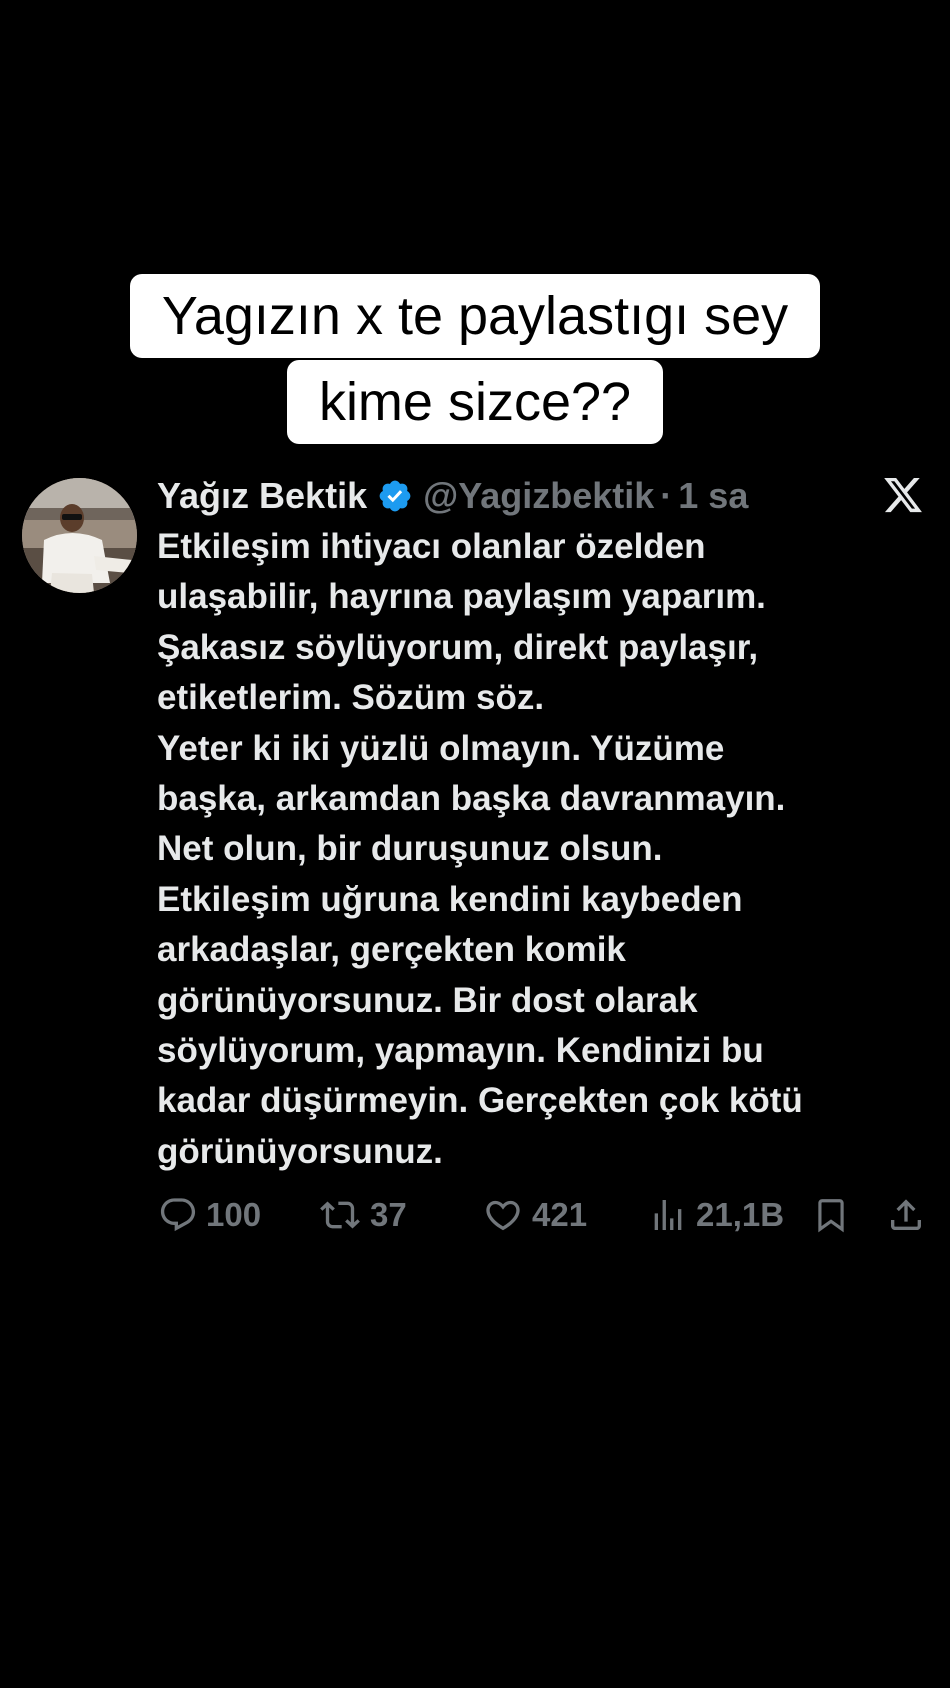 This screenshot has width=950, height=1688. Describe the element at coordinates (431, 546) in the screenshot. I see `tweet-text-line: Etkileşim ihtiyacı olanlar özelden` at that location.